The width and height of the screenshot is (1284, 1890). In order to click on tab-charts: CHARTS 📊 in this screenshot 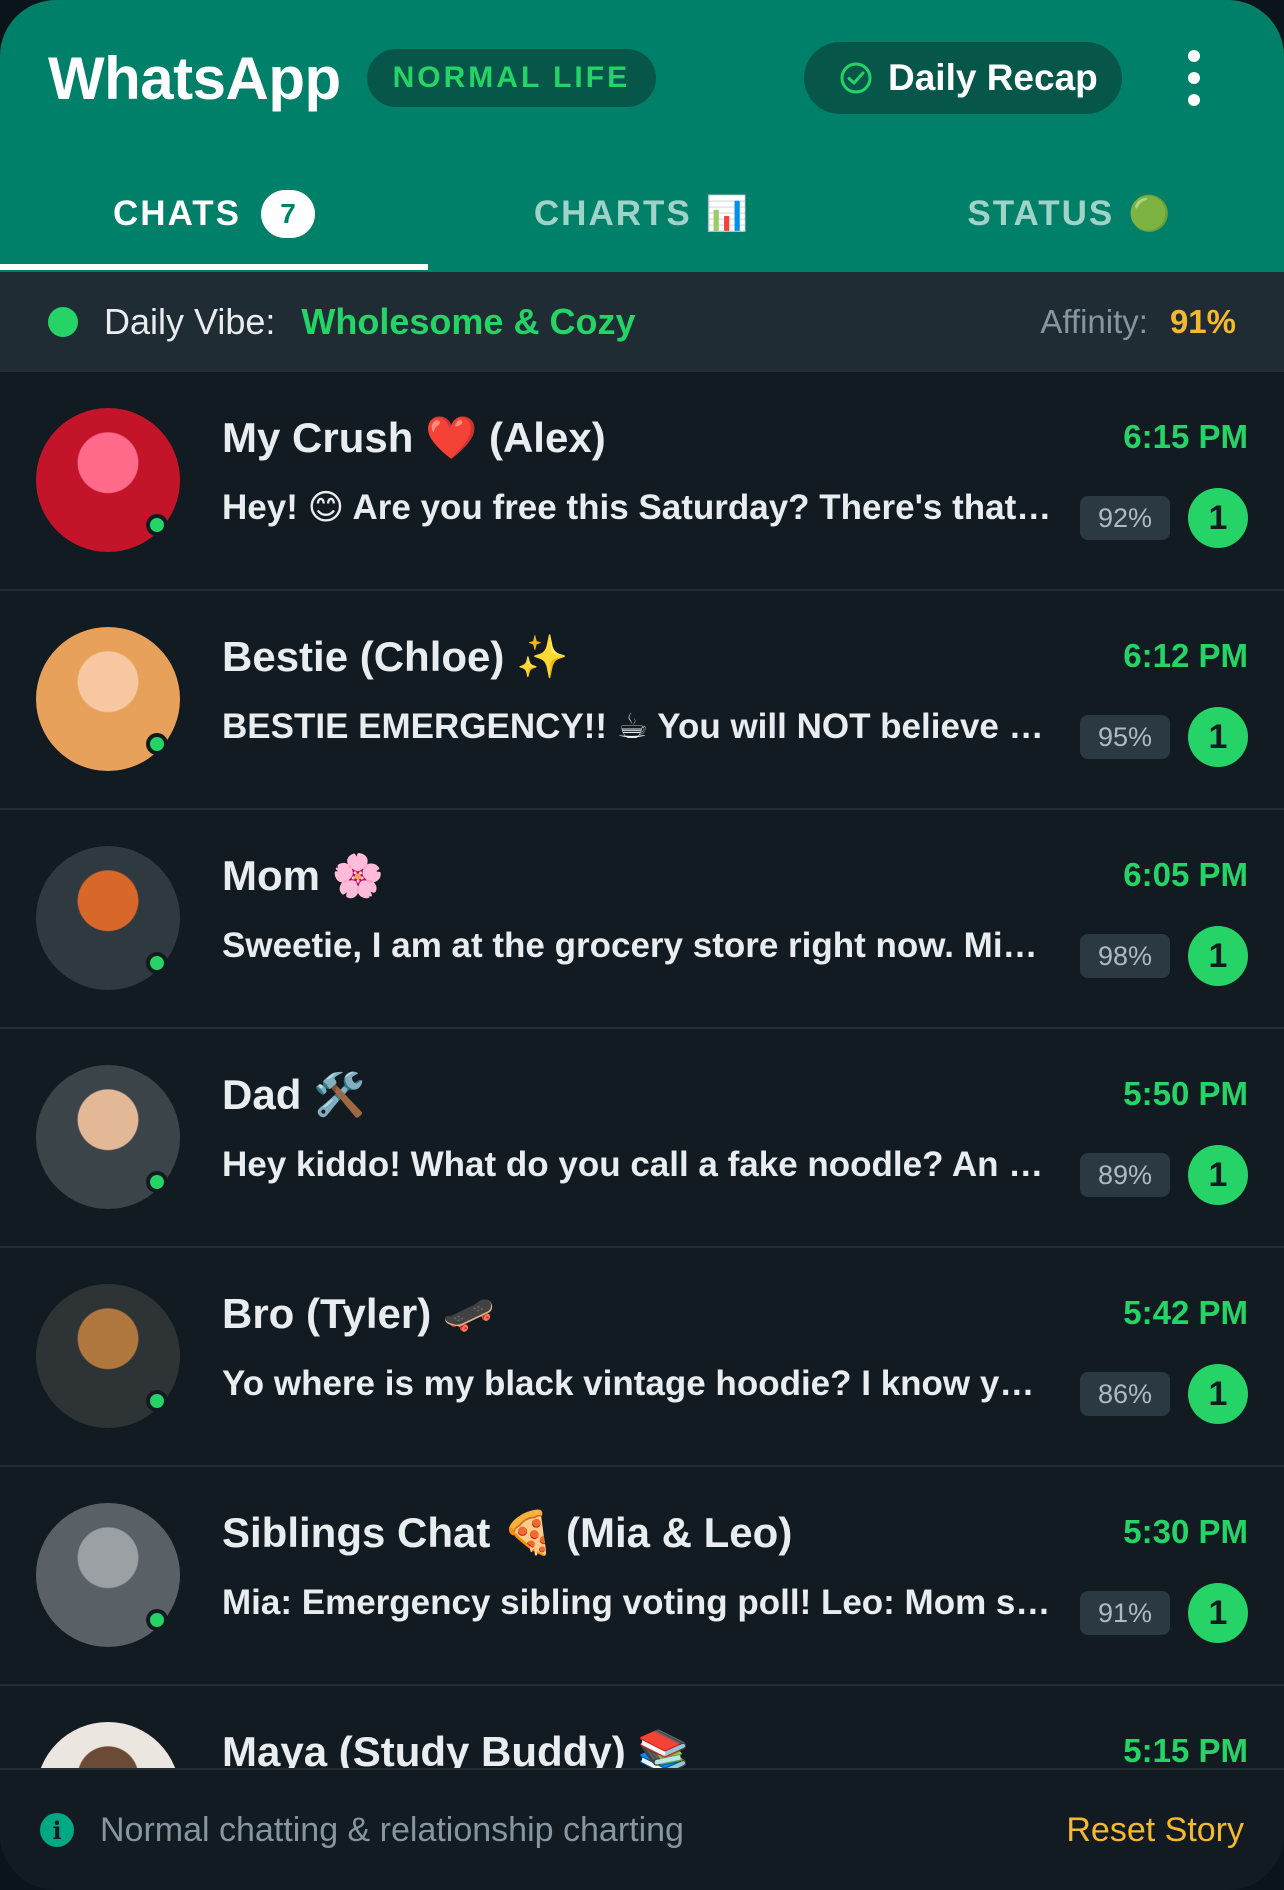, I will do `click(642, 214)`.